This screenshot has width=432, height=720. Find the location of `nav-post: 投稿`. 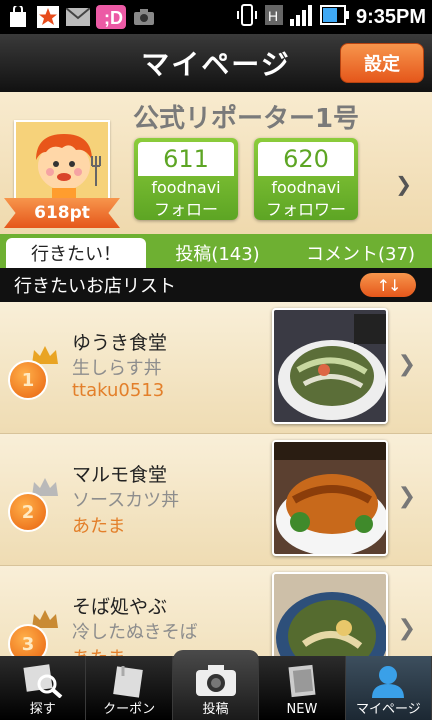

nav-post: 投稿 is located at coordinates (216, 685).